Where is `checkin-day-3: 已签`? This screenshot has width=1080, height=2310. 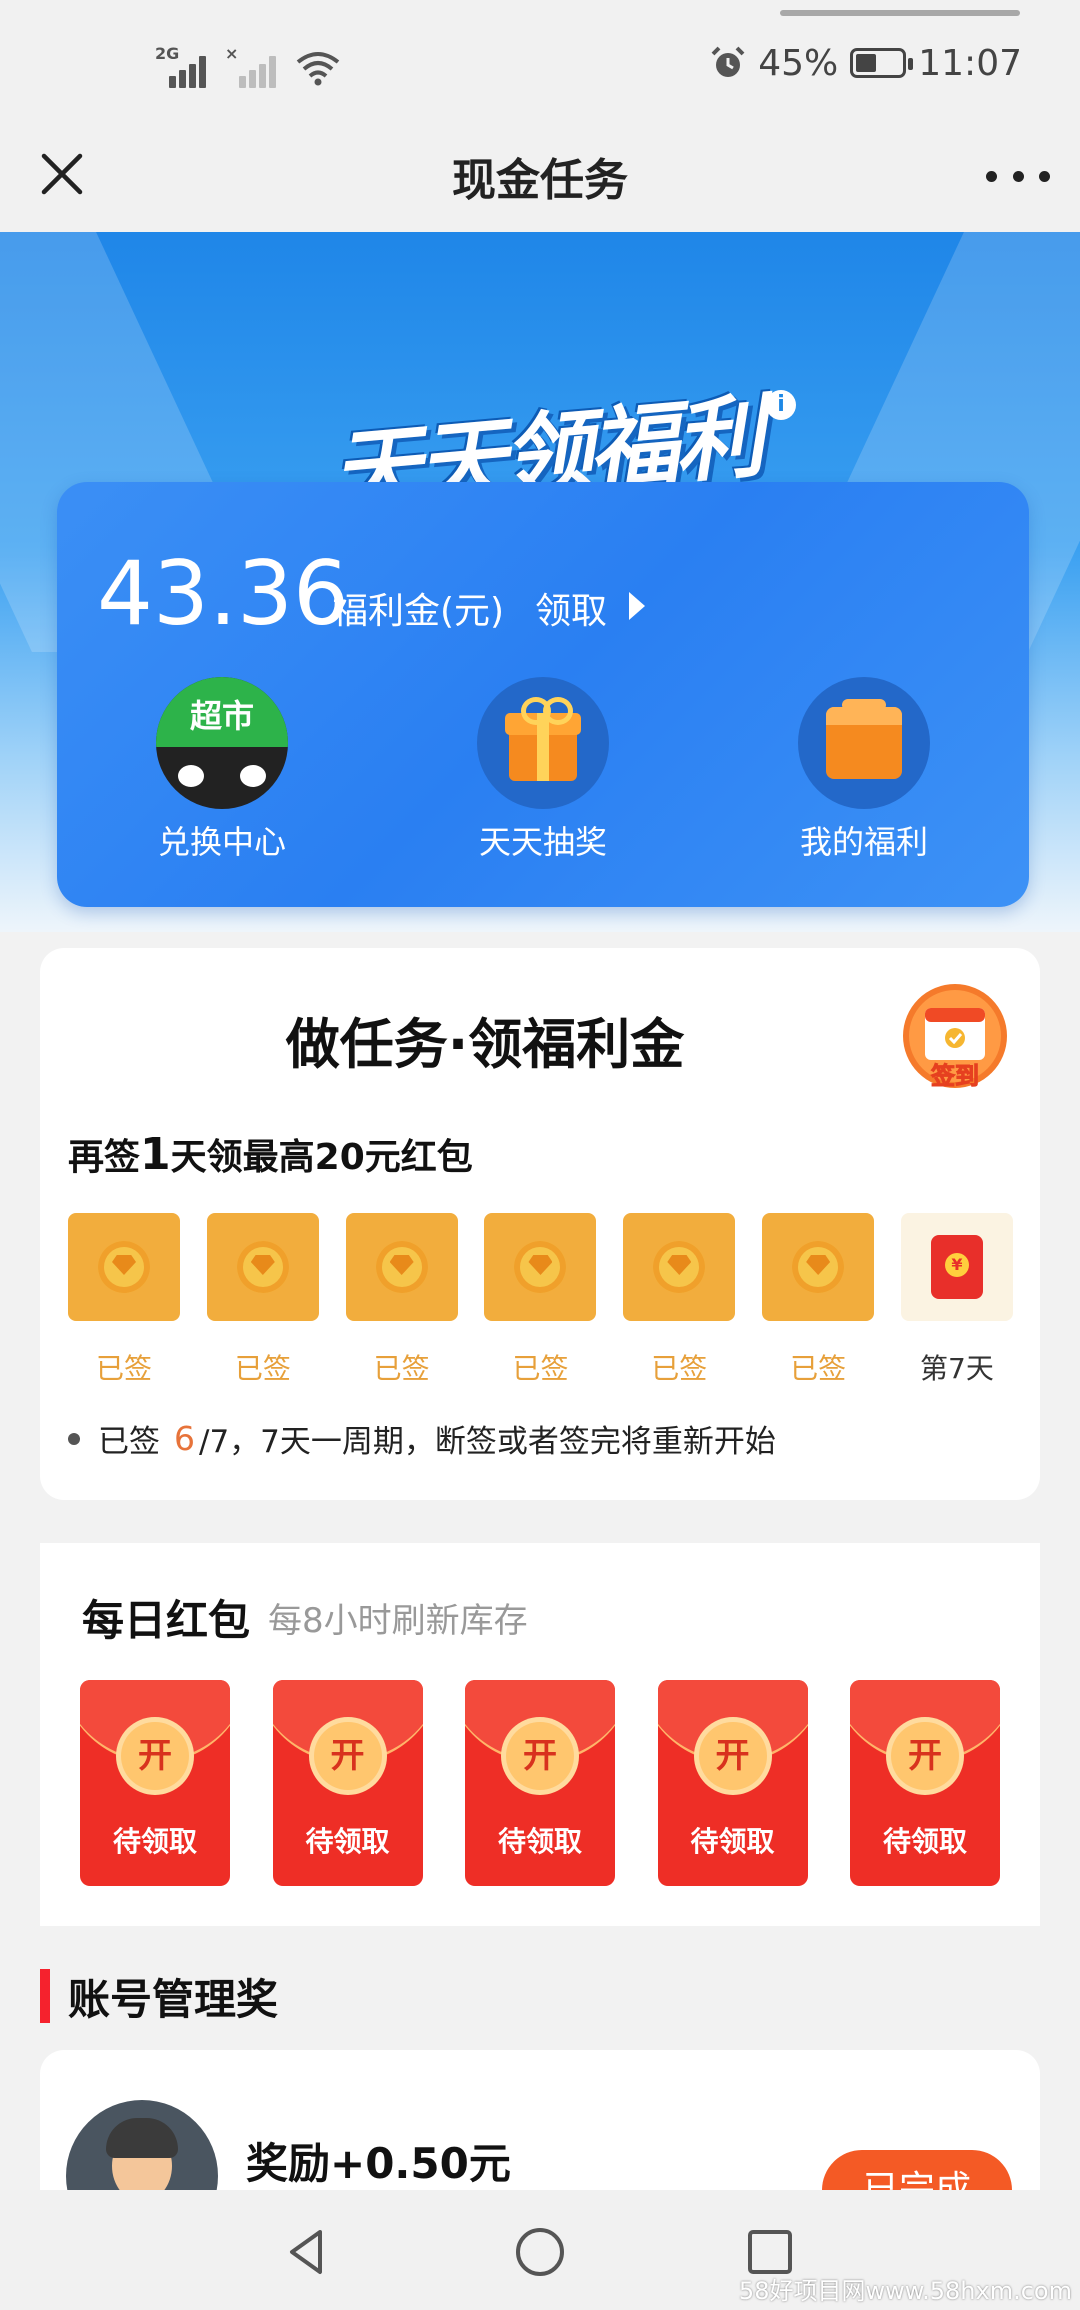
checkin-day-3: 已签 is located at coordinates (401, 1303).